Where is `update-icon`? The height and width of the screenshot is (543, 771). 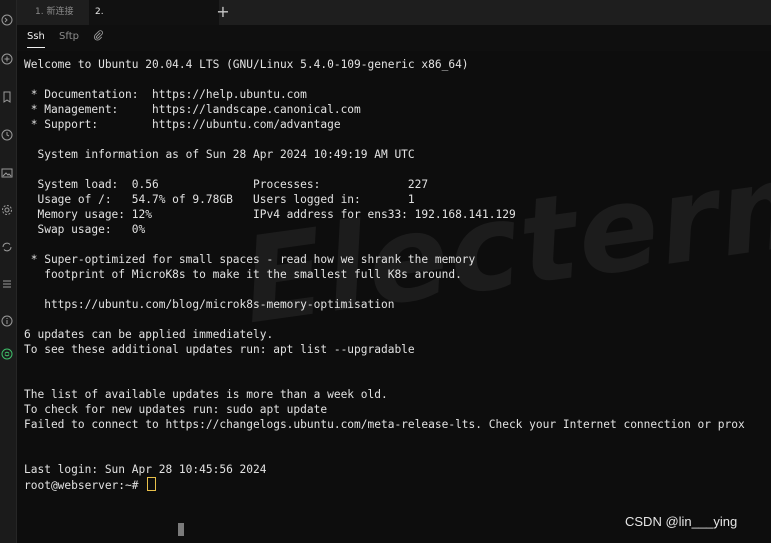 update-icon is located at coordinates (7, 354).